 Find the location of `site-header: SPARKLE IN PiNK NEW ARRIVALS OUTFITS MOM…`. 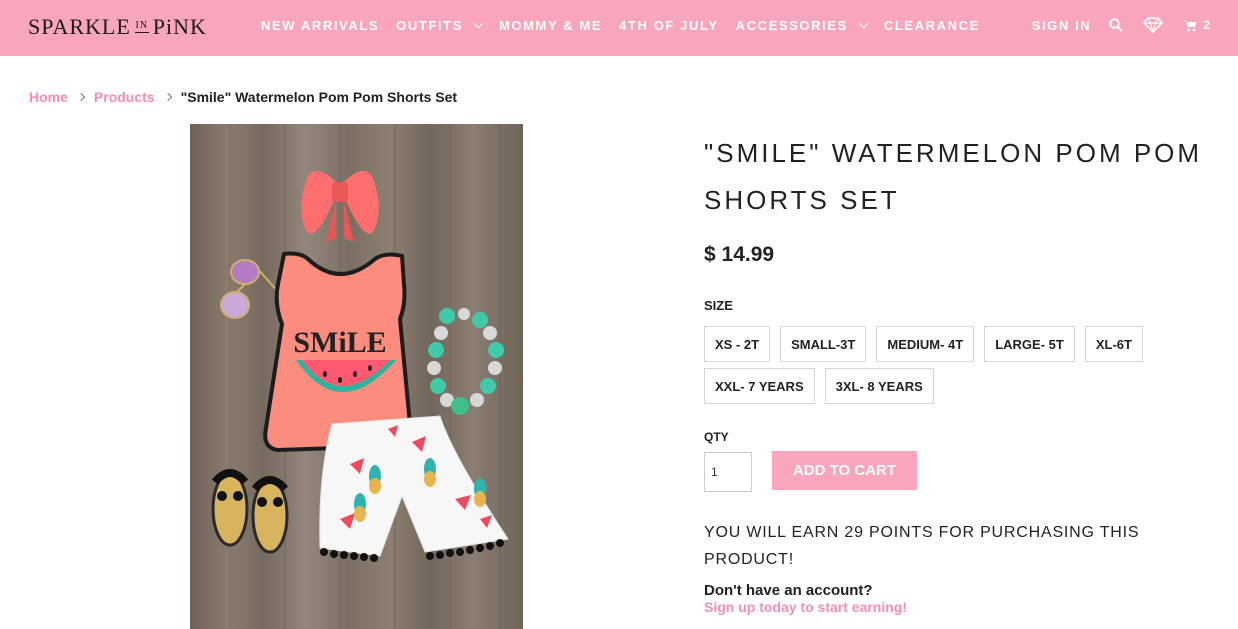

site-header: SPARKLE IN PiNK NEW ARRIVALS OUTFITS MOM… is located at coordinates (619, 28).